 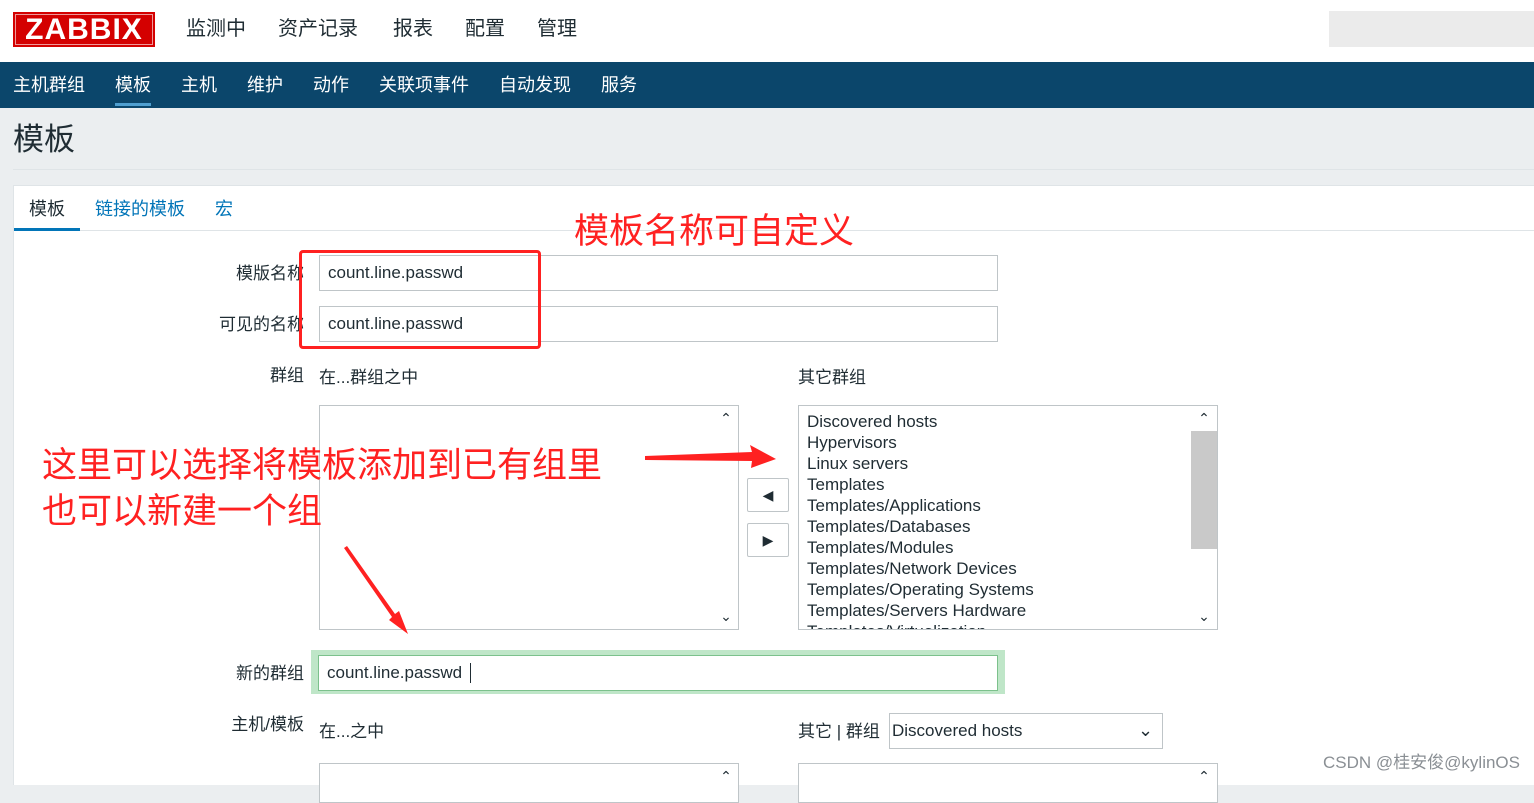 I want to click on annotation-arrows, so click(x=560, y=539).